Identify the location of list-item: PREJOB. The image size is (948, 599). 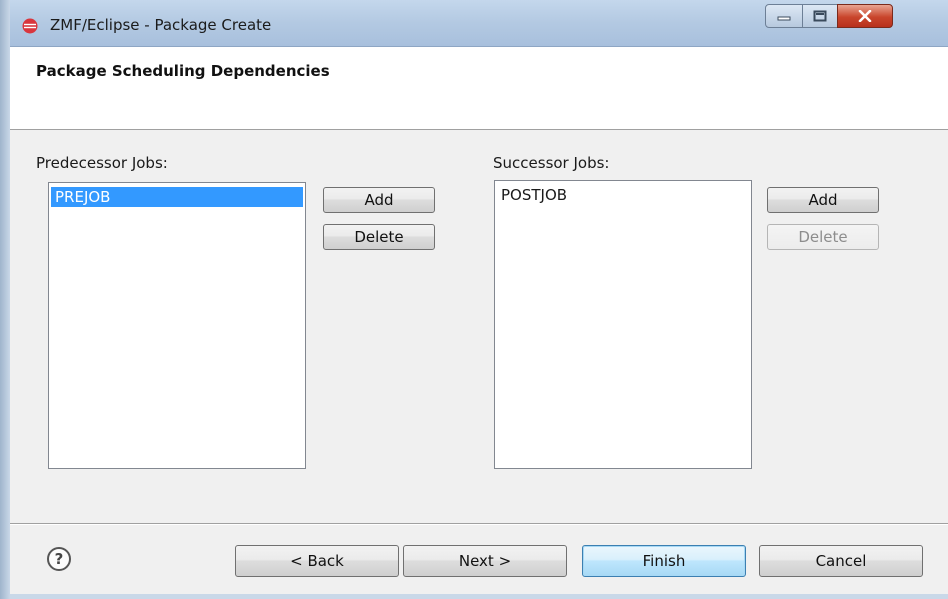
(177, 197).